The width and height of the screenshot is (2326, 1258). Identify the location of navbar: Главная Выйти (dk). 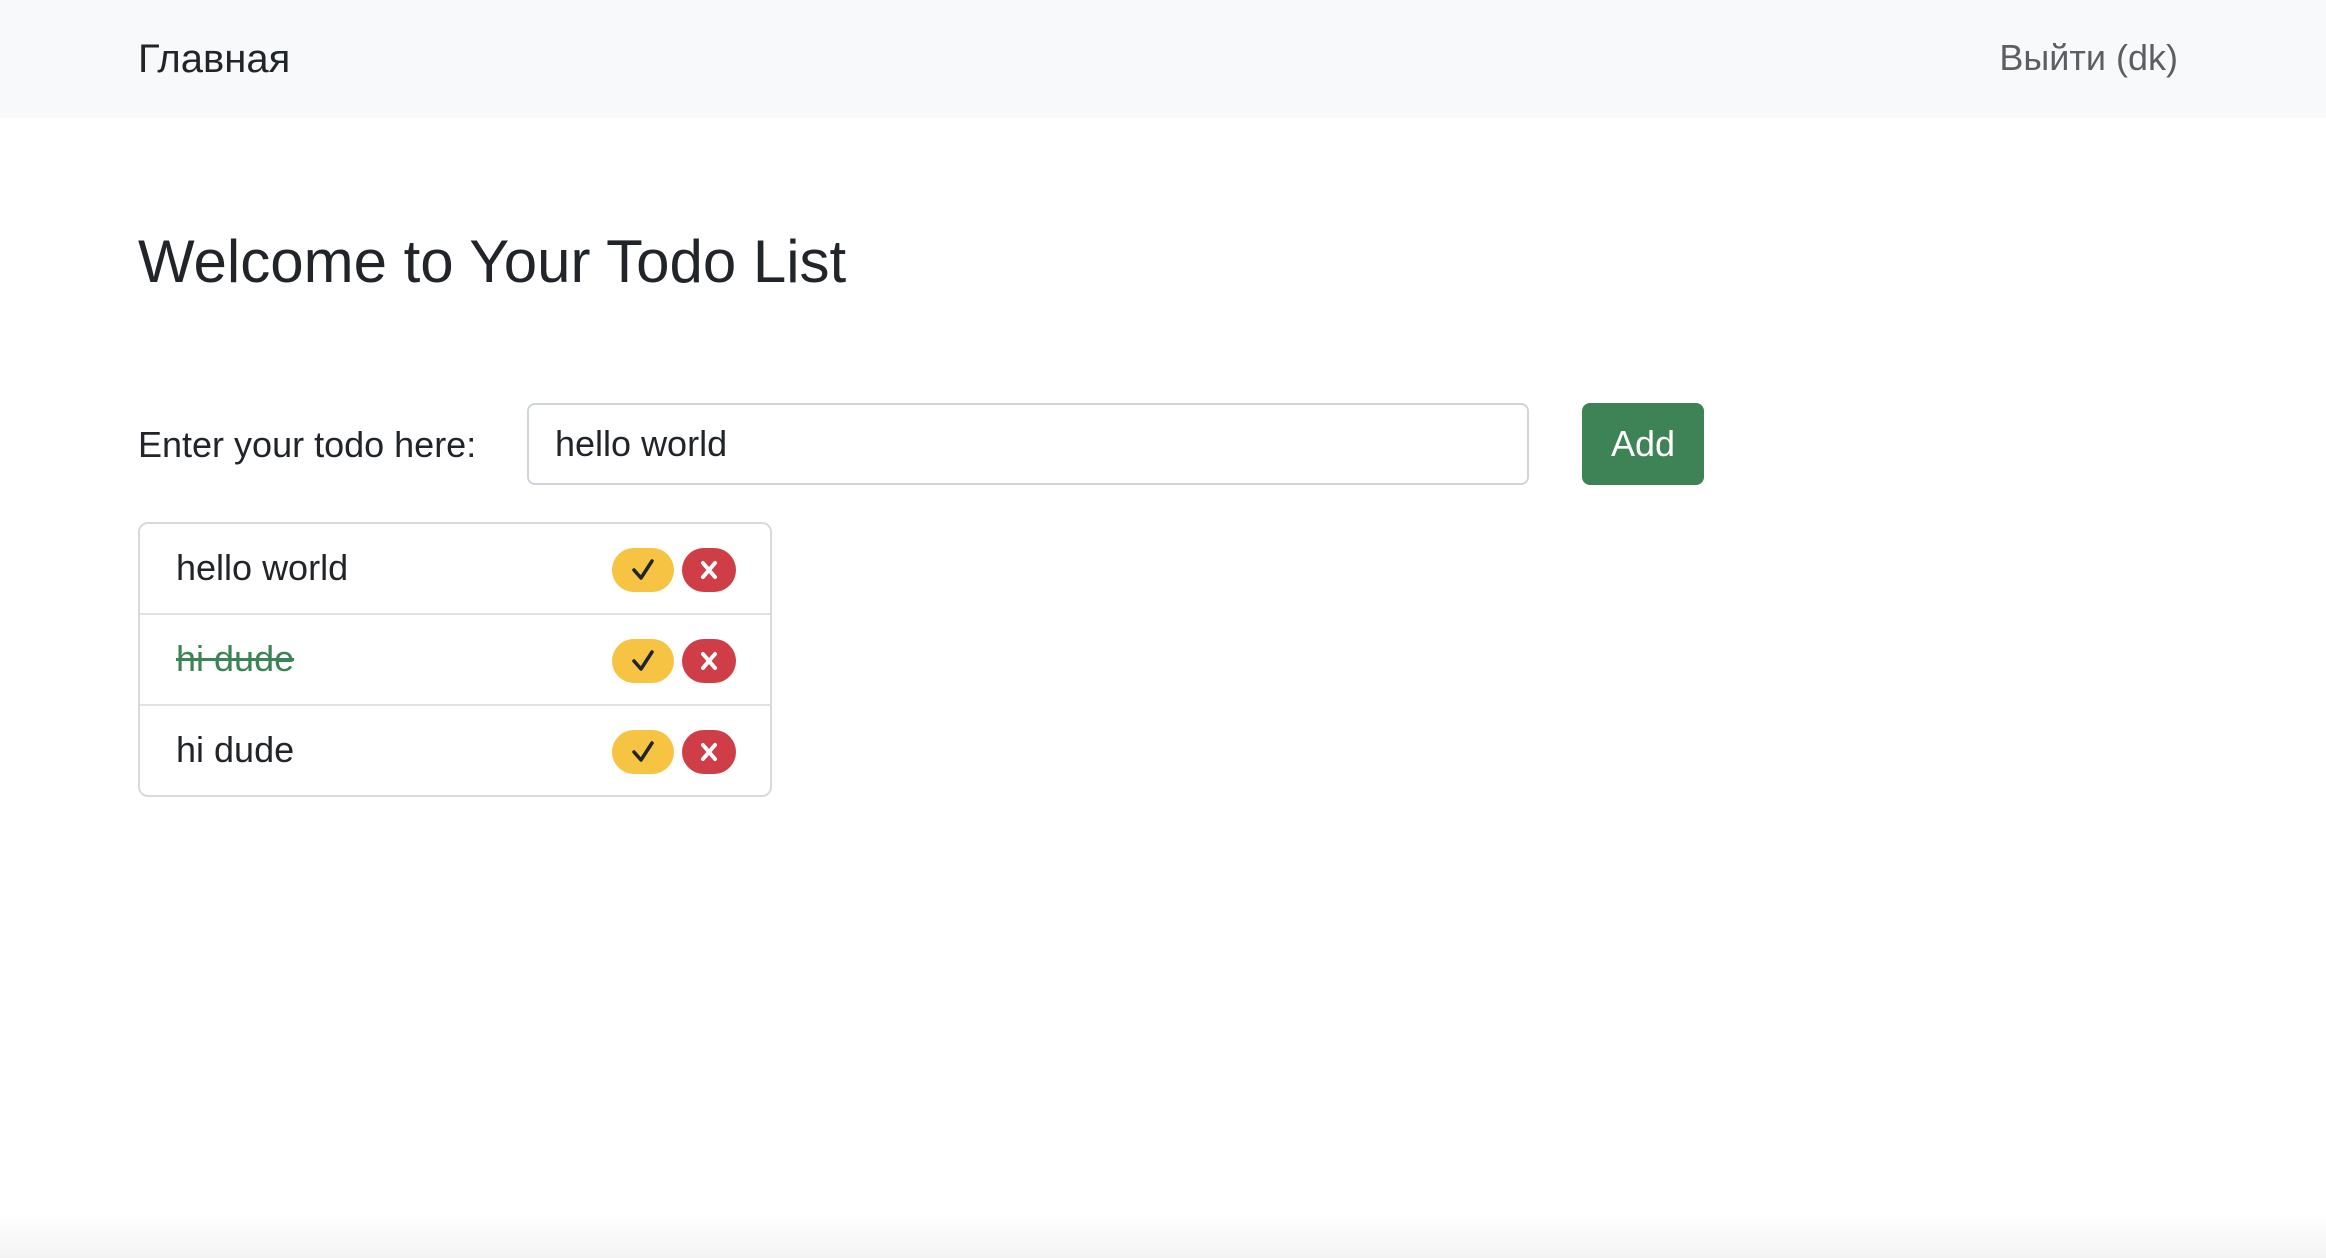
(1163, 59).